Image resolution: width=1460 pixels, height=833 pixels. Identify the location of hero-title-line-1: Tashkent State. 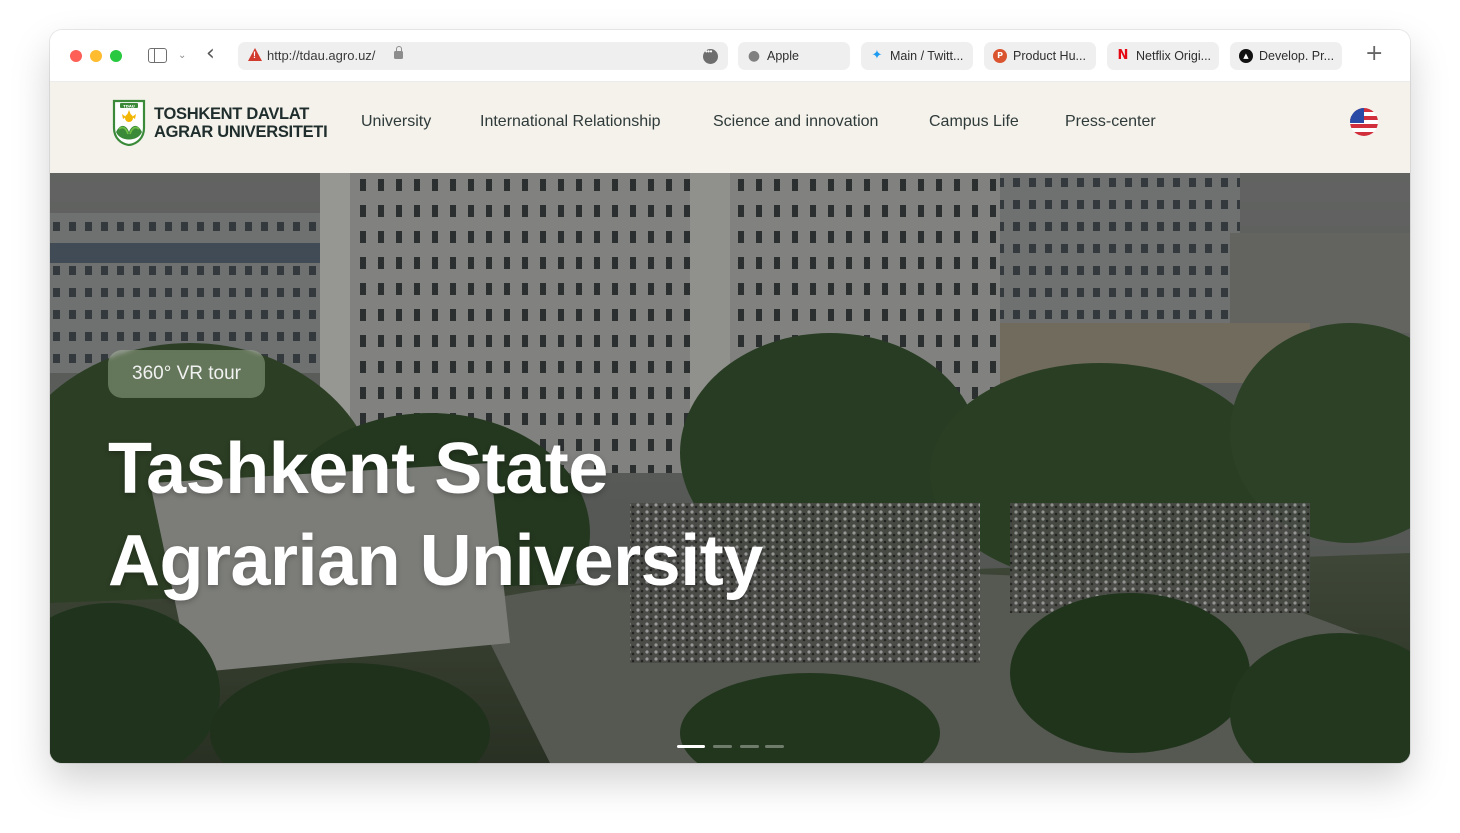
(358, 469).